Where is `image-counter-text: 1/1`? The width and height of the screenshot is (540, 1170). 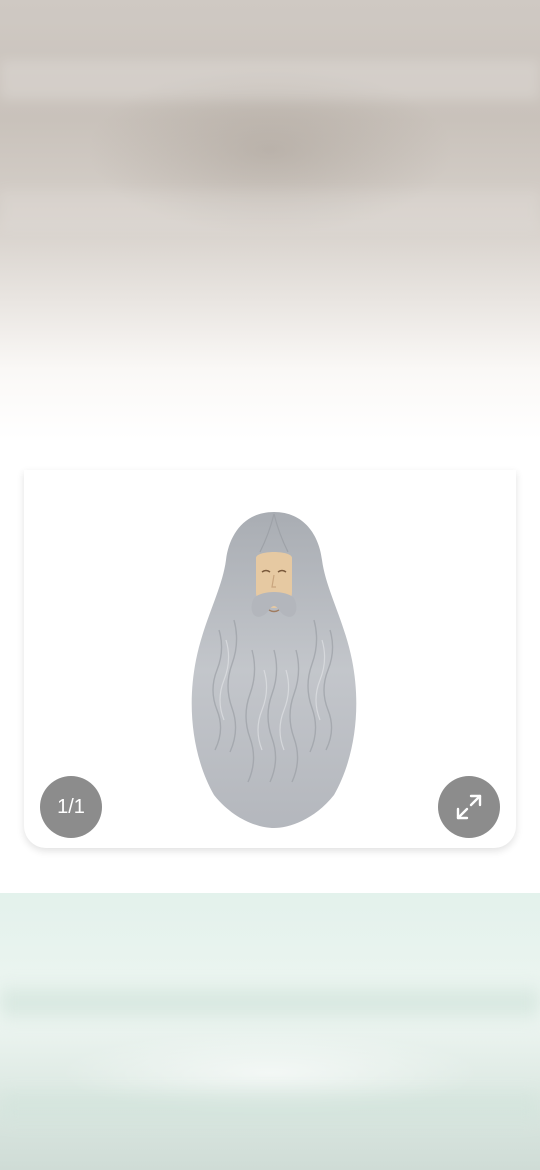
image-counter-text: 1/1 is located at coordinates (71, 806).